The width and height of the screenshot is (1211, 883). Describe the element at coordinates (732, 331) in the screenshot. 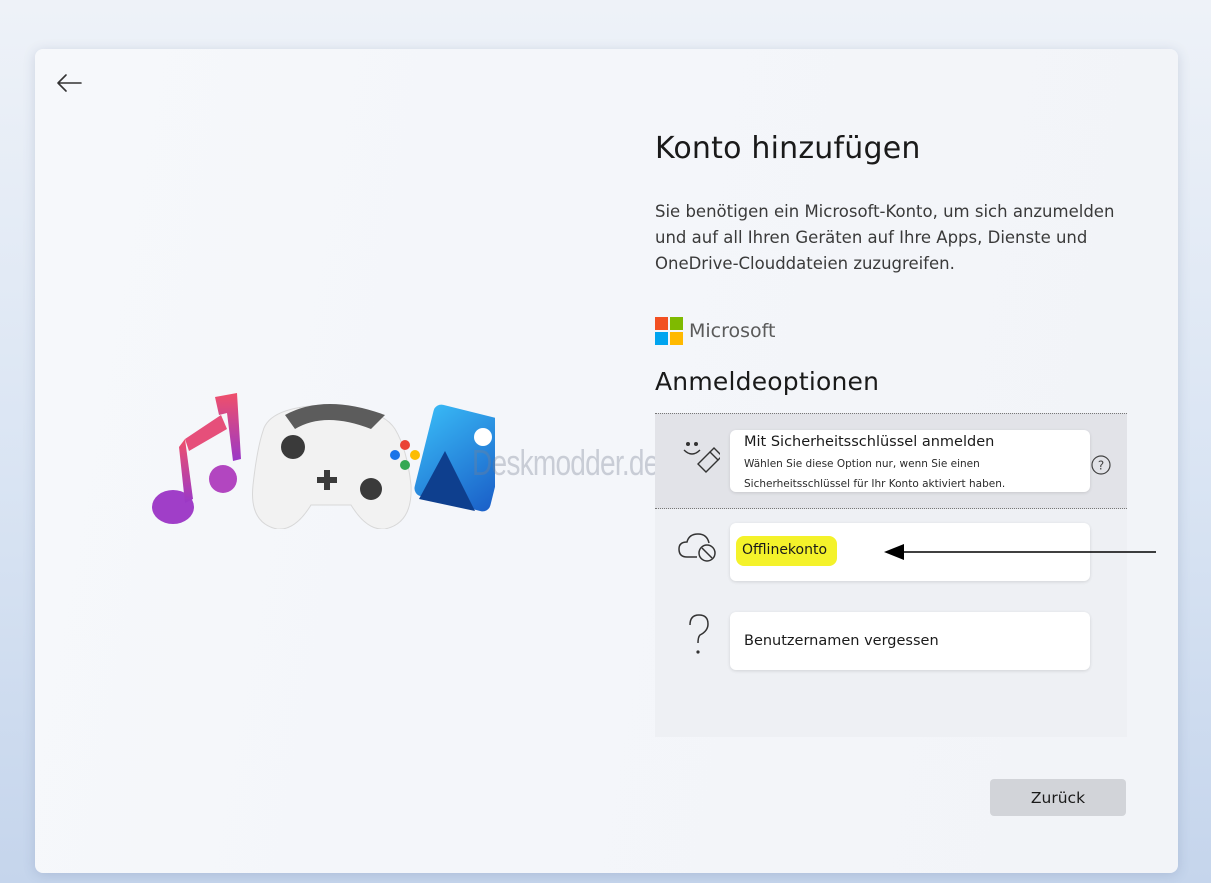

I see `brand-name: Microsoft` at that location.